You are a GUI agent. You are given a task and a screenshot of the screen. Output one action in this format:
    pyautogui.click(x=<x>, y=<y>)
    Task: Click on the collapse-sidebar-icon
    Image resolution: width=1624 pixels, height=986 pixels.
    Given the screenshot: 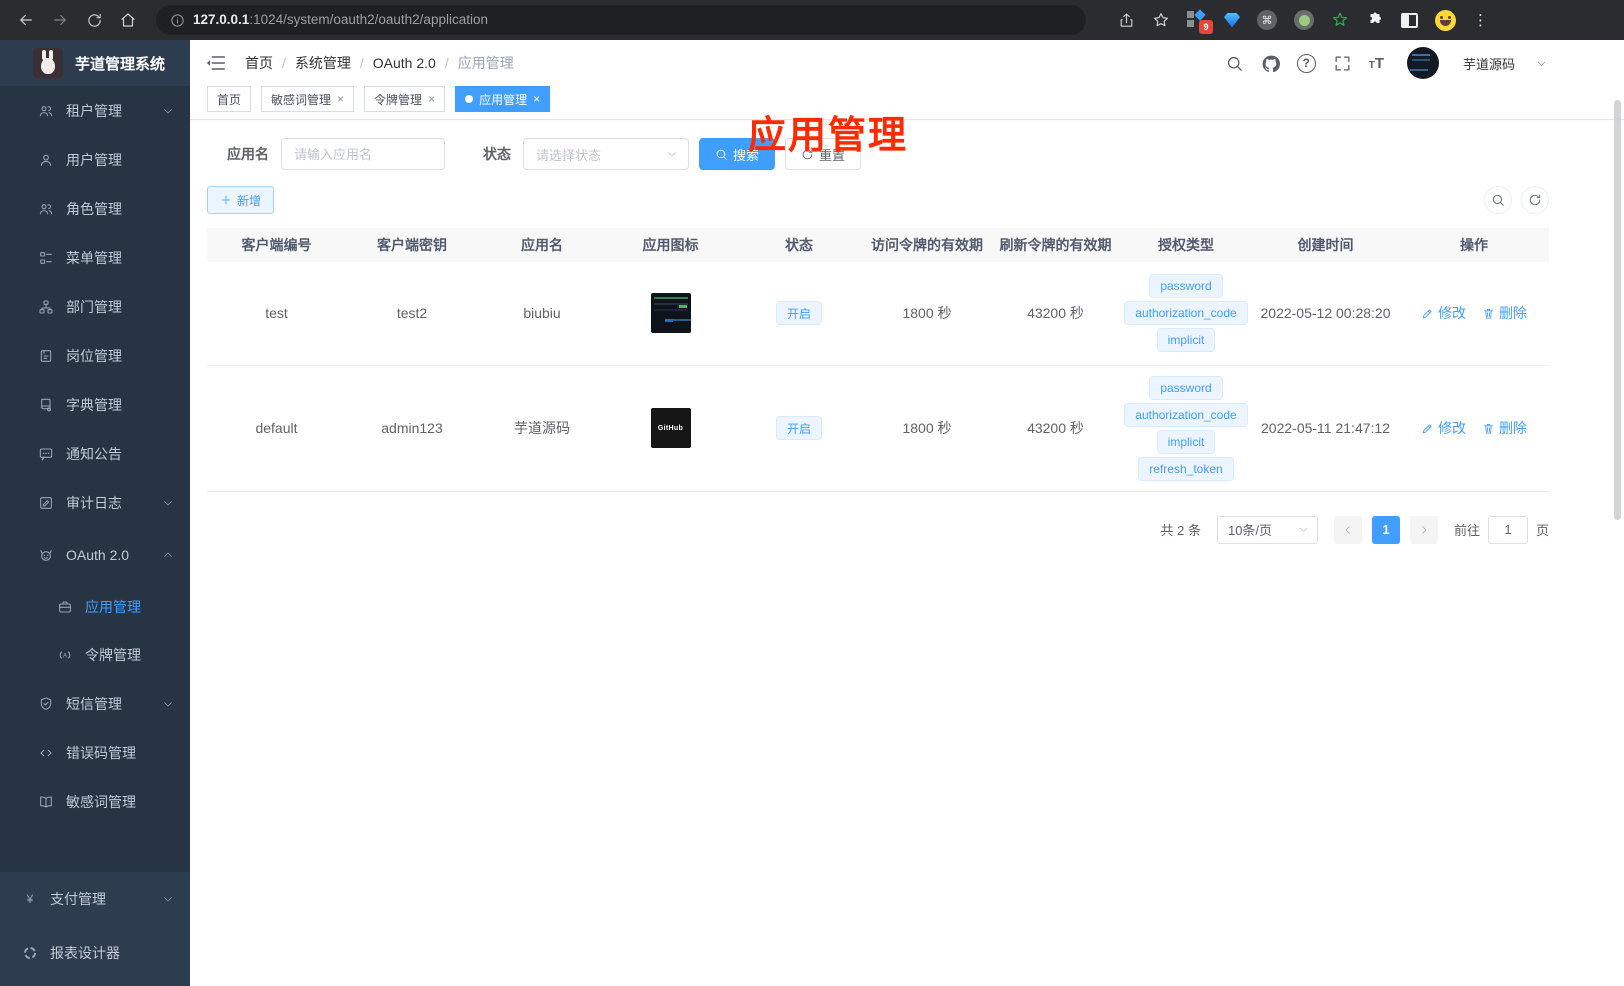 What is the action you would take?
    pyautogui.click(x=216, y=63)
    